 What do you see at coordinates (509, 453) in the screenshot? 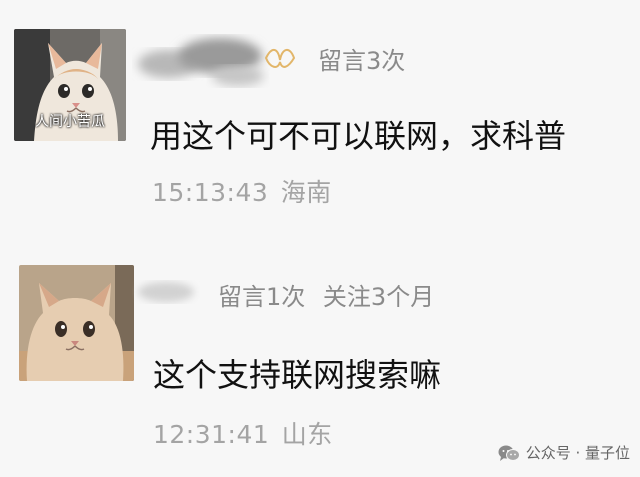
I see `wechat-icon` at bounding box center [509, 453].